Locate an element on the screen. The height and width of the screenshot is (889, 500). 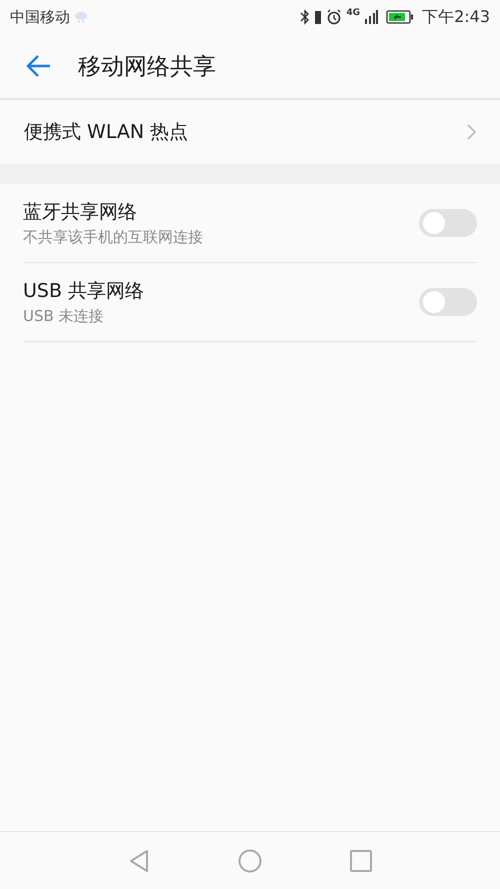
bluetooth-icon is located at coordinates (305, 17).